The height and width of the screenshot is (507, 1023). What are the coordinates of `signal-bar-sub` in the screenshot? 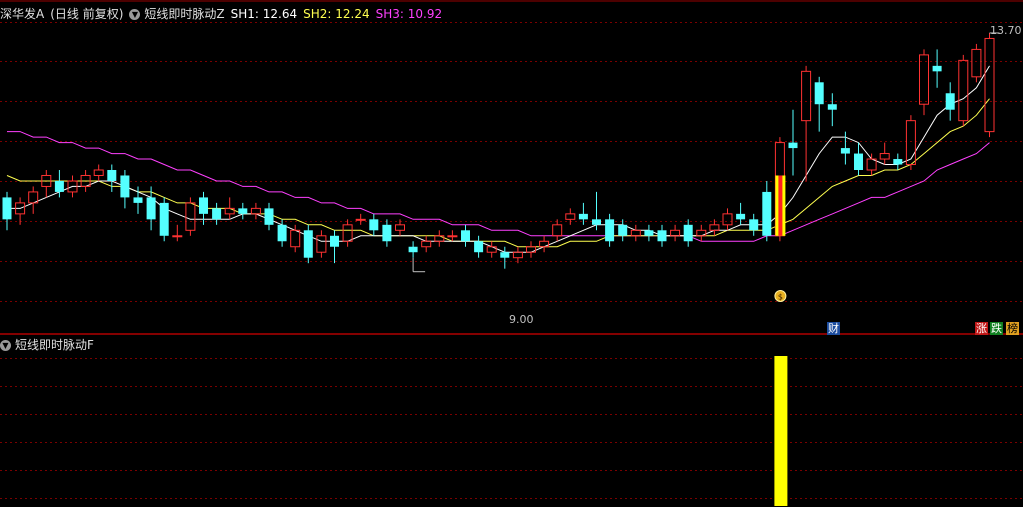 It's located at (781, 431).